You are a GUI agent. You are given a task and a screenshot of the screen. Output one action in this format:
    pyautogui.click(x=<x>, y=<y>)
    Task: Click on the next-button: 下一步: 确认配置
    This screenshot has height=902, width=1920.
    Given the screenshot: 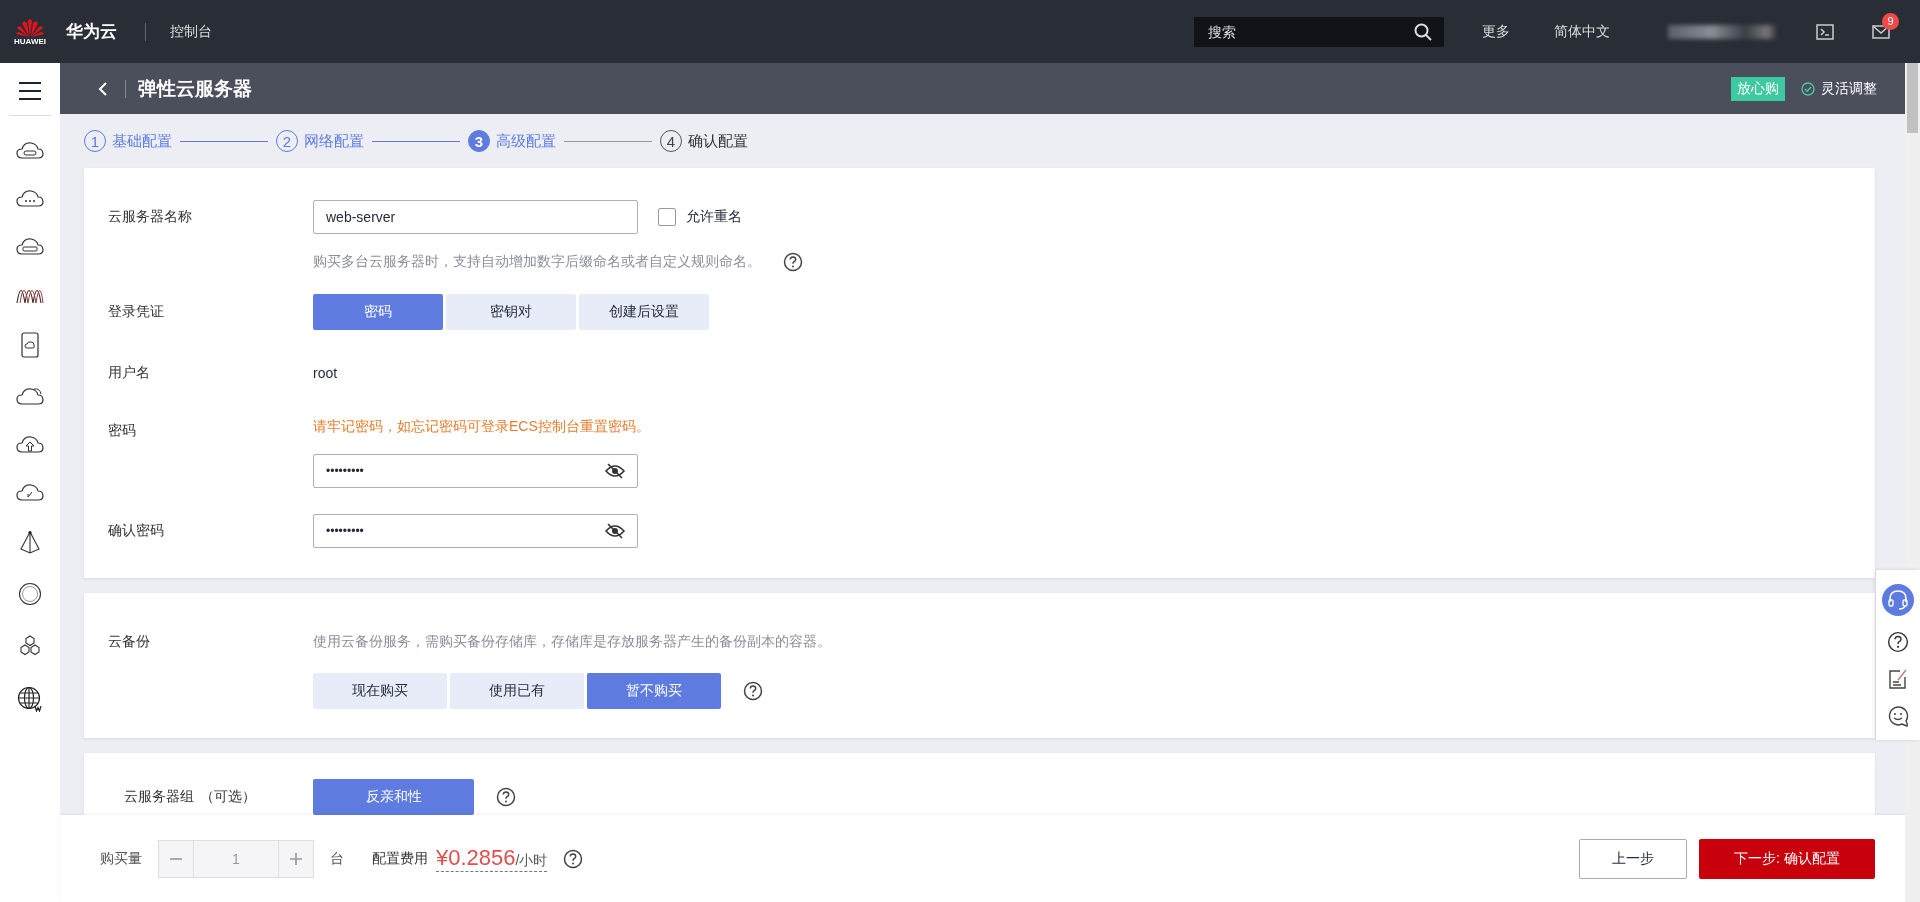 What is the action you would take?
    pyautogui.click(x=1787, y=858)
    